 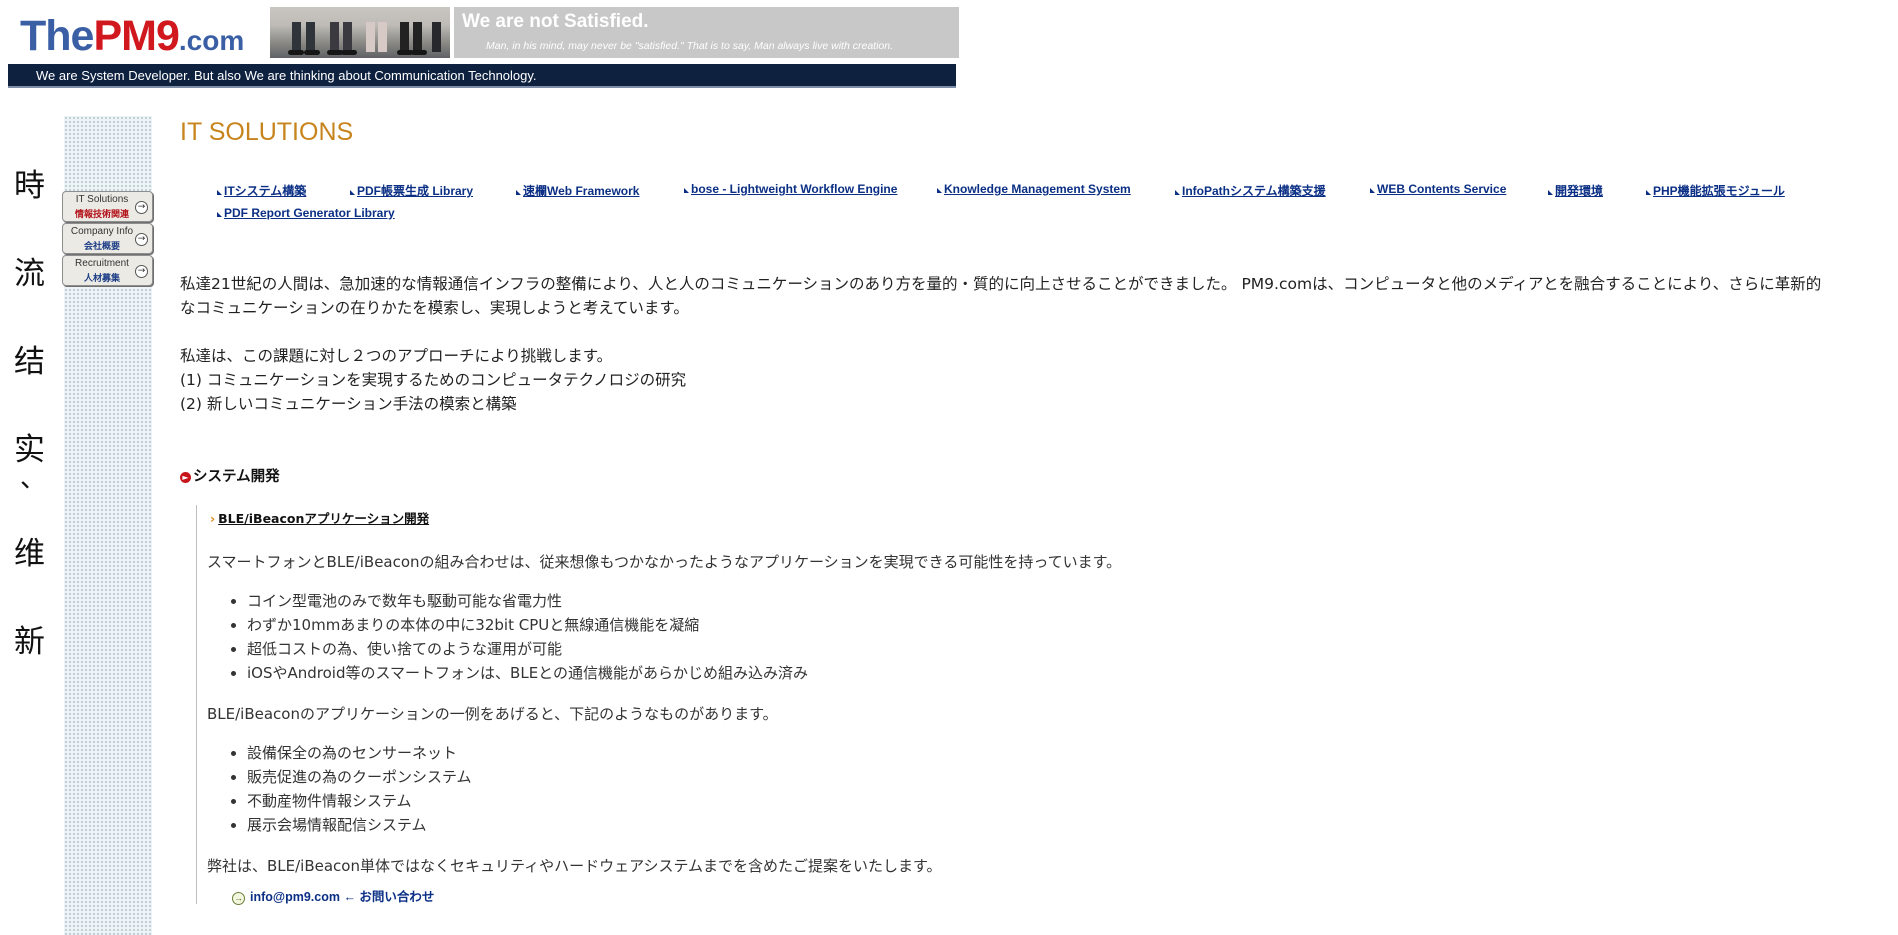 I want to click on nav-link-it-system: ITシステム構築, so click(x=261, y=190).